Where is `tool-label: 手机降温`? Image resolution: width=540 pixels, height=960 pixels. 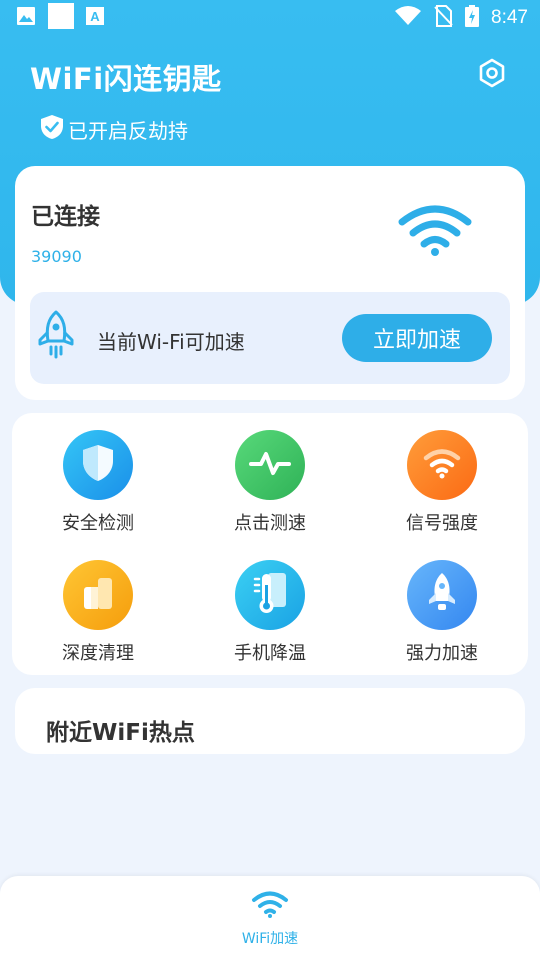
tool-label: 手机降温 is located at coordinates (270, 653).